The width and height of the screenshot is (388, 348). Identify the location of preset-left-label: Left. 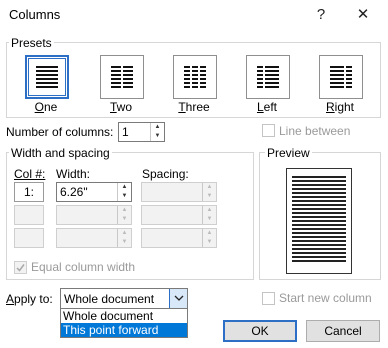
(267, 107).